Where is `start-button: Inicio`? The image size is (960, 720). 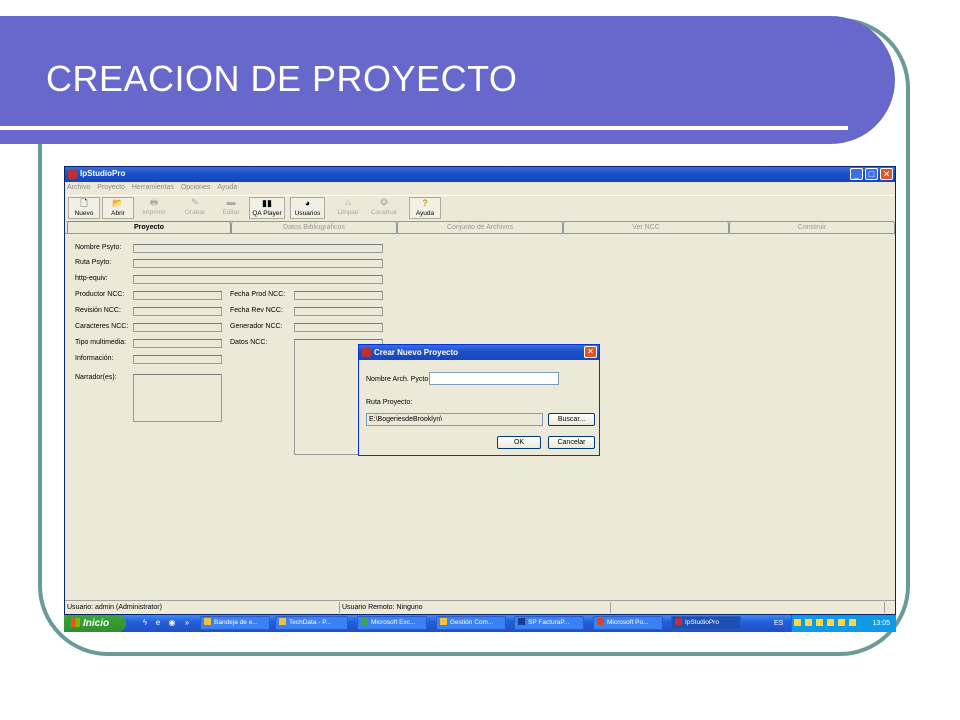
start-button: Inicio is located at coordinates (95, 623).